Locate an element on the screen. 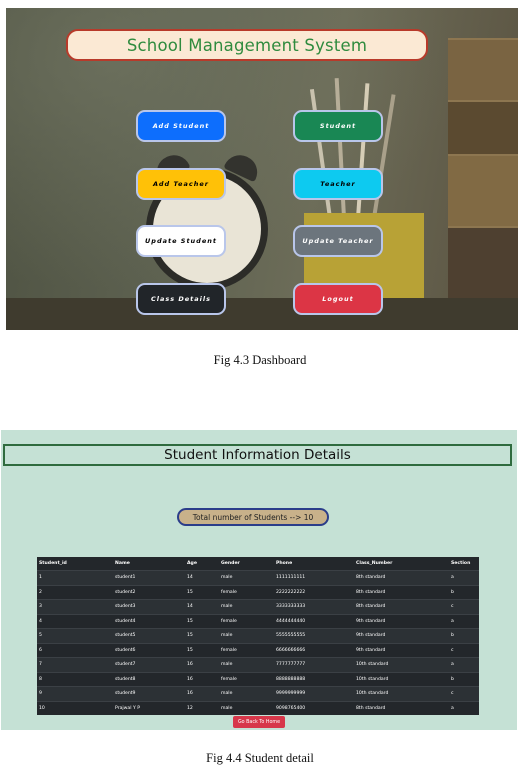 This screenshot has width=520, height=766. update-student-label: Update Student is located at coordinates (181, 241).